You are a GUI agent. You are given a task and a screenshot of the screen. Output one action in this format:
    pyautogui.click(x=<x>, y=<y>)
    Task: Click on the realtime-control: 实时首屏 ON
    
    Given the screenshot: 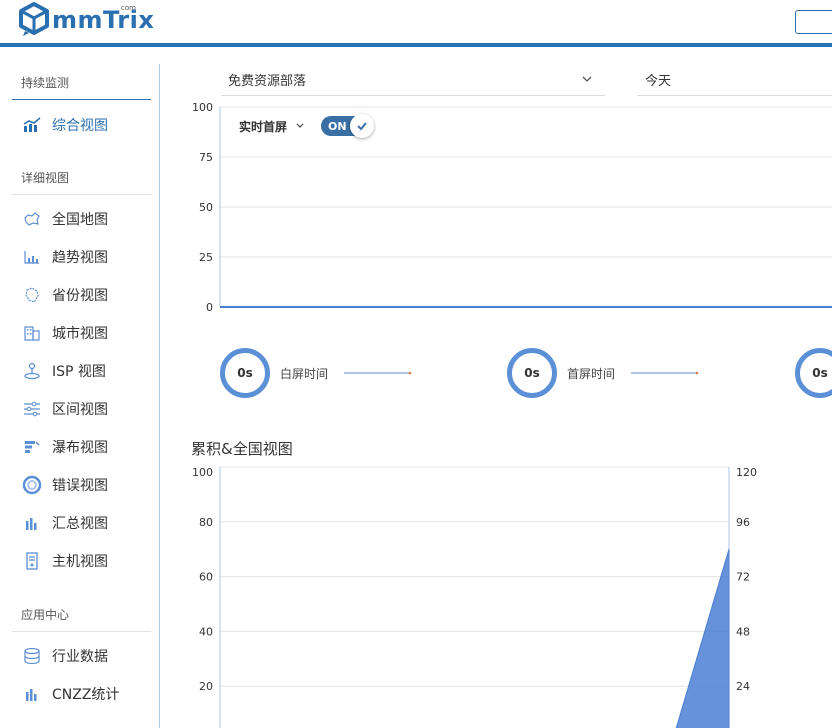 What is the action you would take?
    pyautogui.click(x=307, y=126)
    